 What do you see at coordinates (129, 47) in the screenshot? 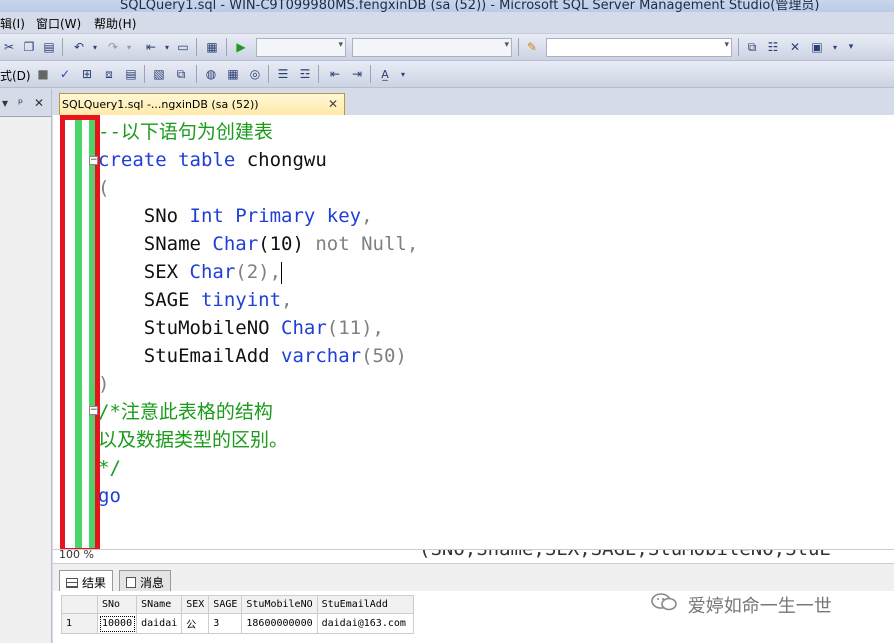
I see `redo-dropdown-icon: ▾` at bounding box center [129, 47].